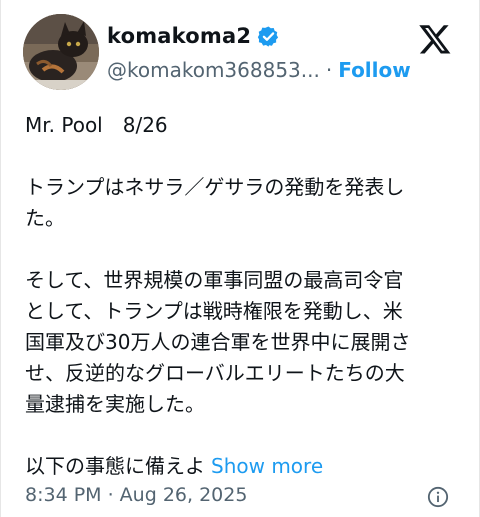 This screenshot has height=517, width=480. What do you see at coordinates (215, 187) in the screenshot?
I see `tweet-line: トランプはネサラ／ゲサラの発動を発表し` at bounding box center [215, 187].